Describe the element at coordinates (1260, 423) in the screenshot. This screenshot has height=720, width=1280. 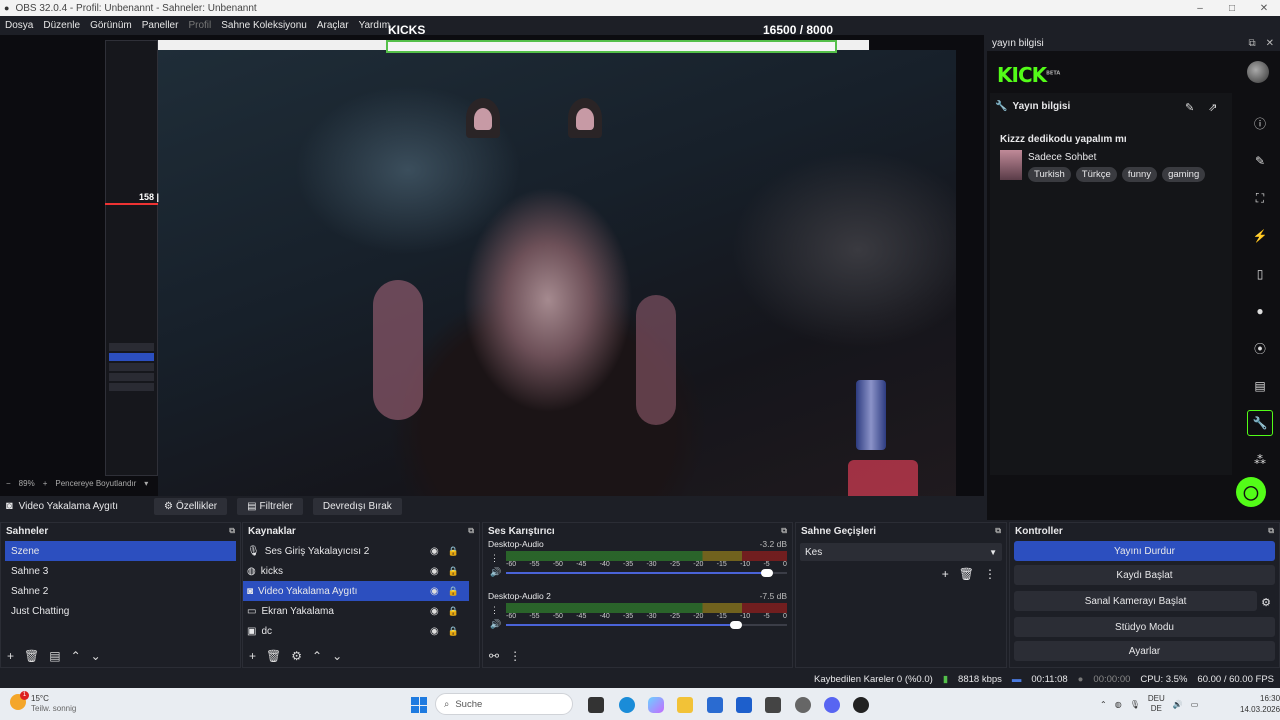
I see `wrench-icon: 🔧` at that location.